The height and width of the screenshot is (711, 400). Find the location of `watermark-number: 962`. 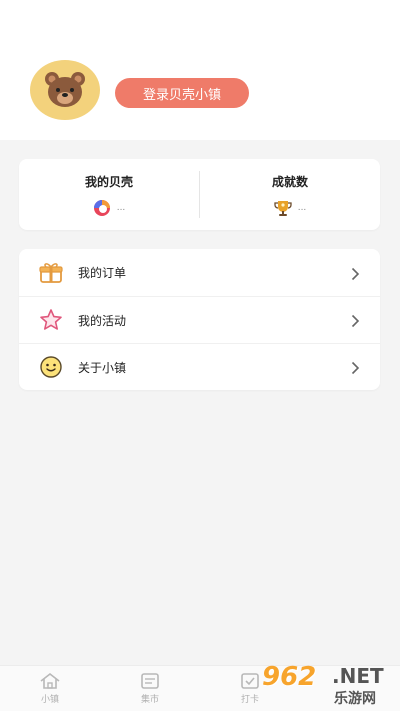

watermark-number: 962 is located at coordinates (289, 677).